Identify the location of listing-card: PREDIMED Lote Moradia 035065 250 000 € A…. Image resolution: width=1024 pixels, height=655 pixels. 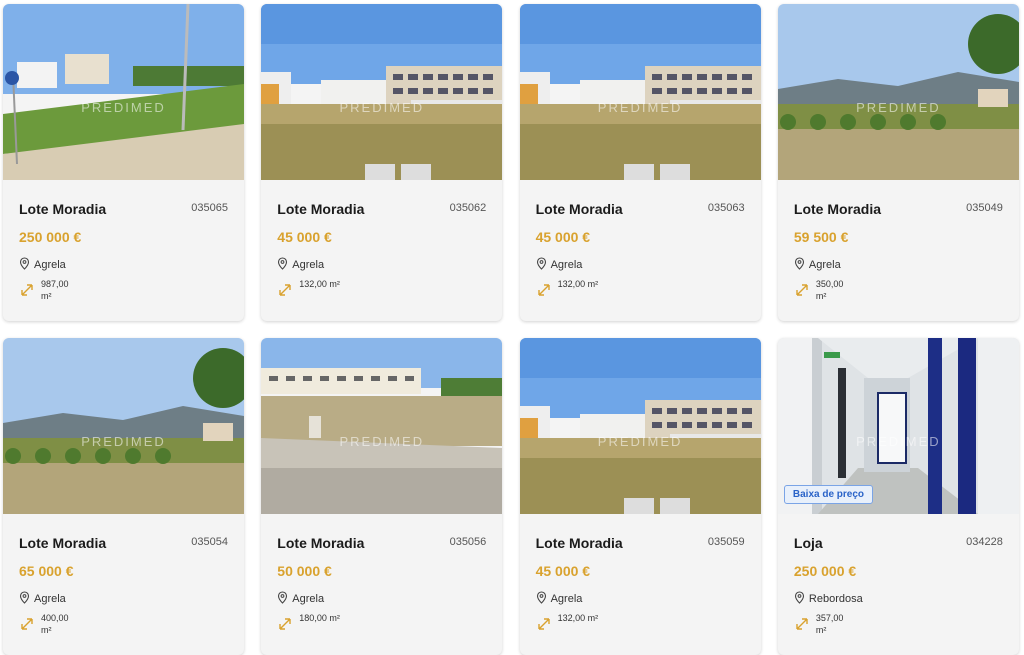
(123, 162).